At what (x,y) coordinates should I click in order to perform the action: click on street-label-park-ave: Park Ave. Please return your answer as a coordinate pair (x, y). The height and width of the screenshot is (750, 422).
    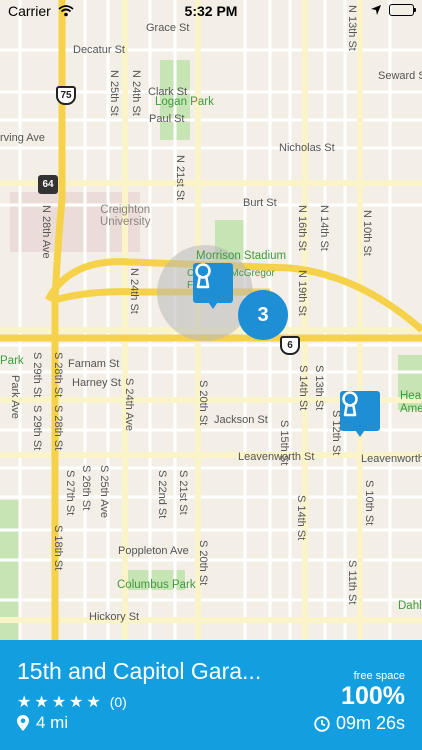
    Looking at the image, I should click on (15, 397).